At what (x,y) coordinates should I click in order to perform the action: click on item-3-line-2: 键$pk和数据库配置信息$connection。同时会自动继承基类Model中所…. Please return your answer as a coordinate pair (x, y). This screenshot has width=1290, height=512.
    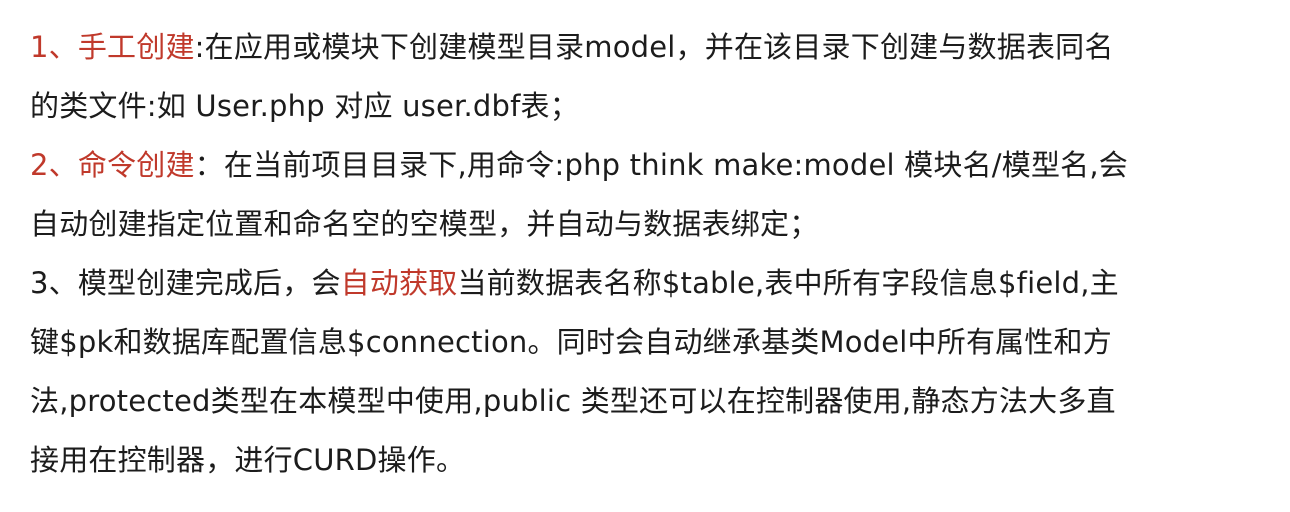
    Looking at the image, I should click on (650, 342).